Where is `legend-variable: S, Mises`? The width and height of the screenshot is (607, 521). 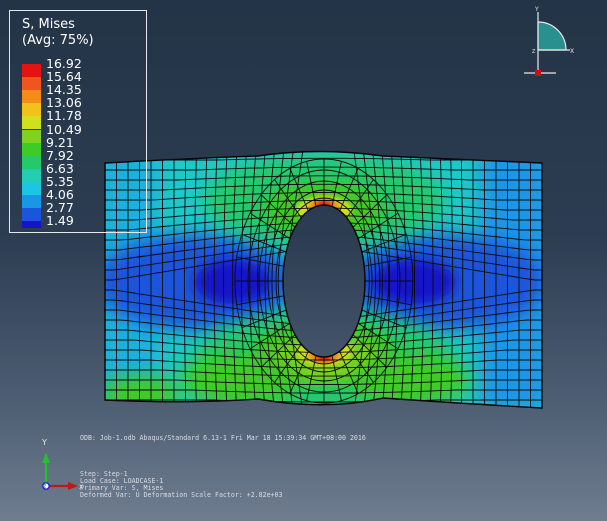 legend-variable: S, Mises is located at coordinates (48, 24).